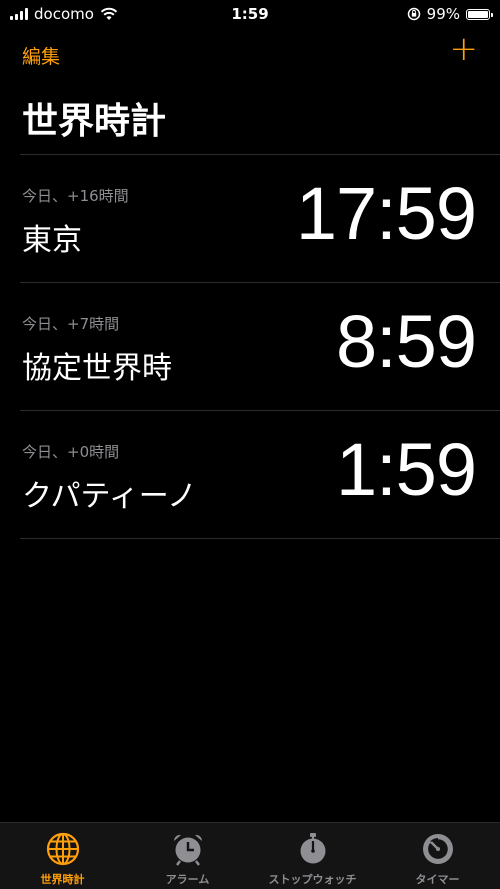  I want to click on alarm-clock-icon, so click(187, 850).